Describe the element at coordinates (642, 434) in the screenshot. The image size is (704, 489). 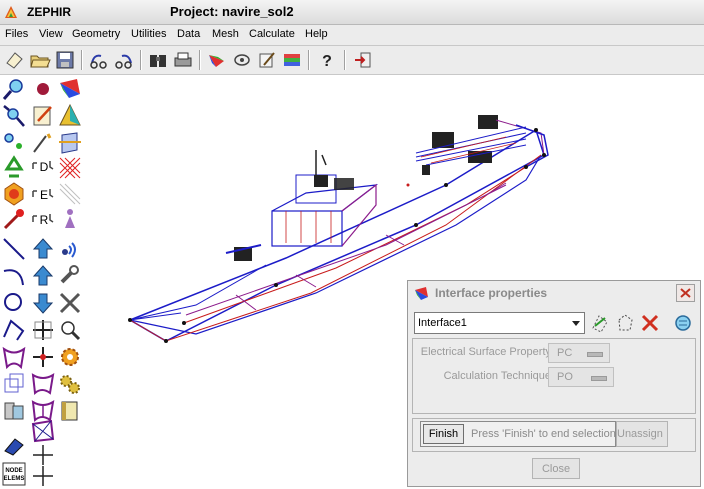
I see `unassign-button: Unassign` at that location.